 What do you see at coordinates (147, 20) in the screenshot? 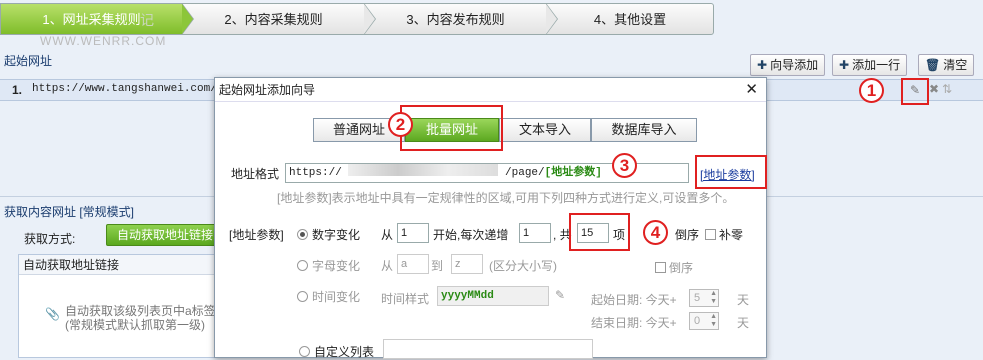
I see `watermark-char: 记` at bounding box center [147, 20].